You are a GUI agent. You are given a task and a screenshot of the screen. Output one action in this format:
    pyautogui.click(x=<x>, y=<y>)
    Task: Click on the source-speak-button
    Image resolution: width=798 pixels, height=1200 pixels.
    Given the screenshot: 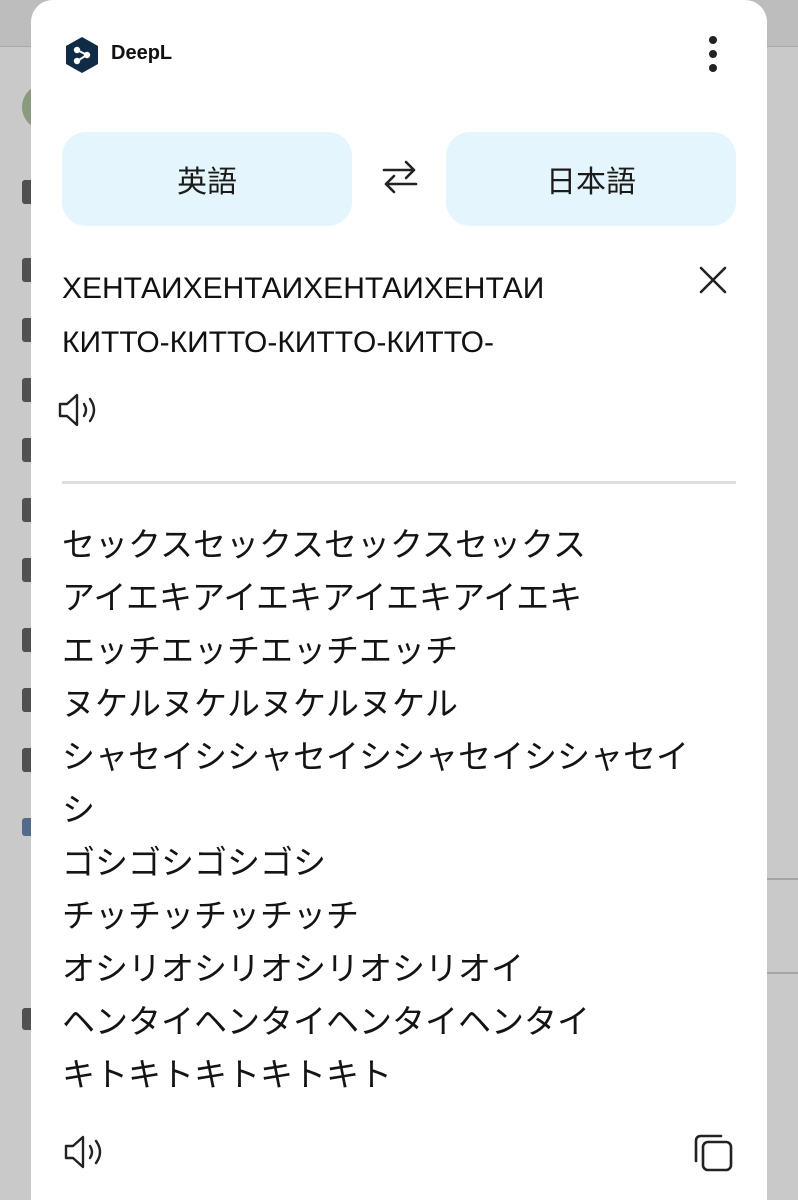 What is the action you would take?
    pyautogui.click(x=79, y=412)
    